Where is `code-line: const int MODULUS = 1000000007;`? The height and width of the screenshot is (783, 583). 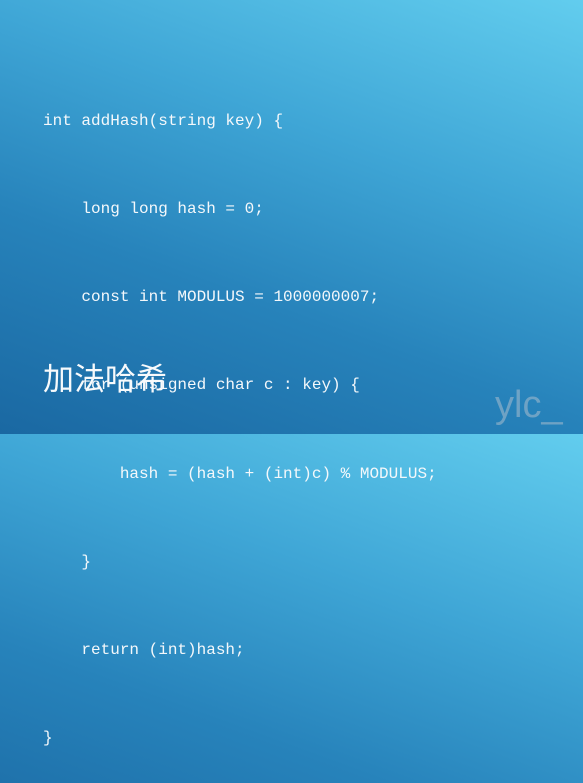 code-line: const int MODULUS = 1000000007; is located at coordinates (211, 297).